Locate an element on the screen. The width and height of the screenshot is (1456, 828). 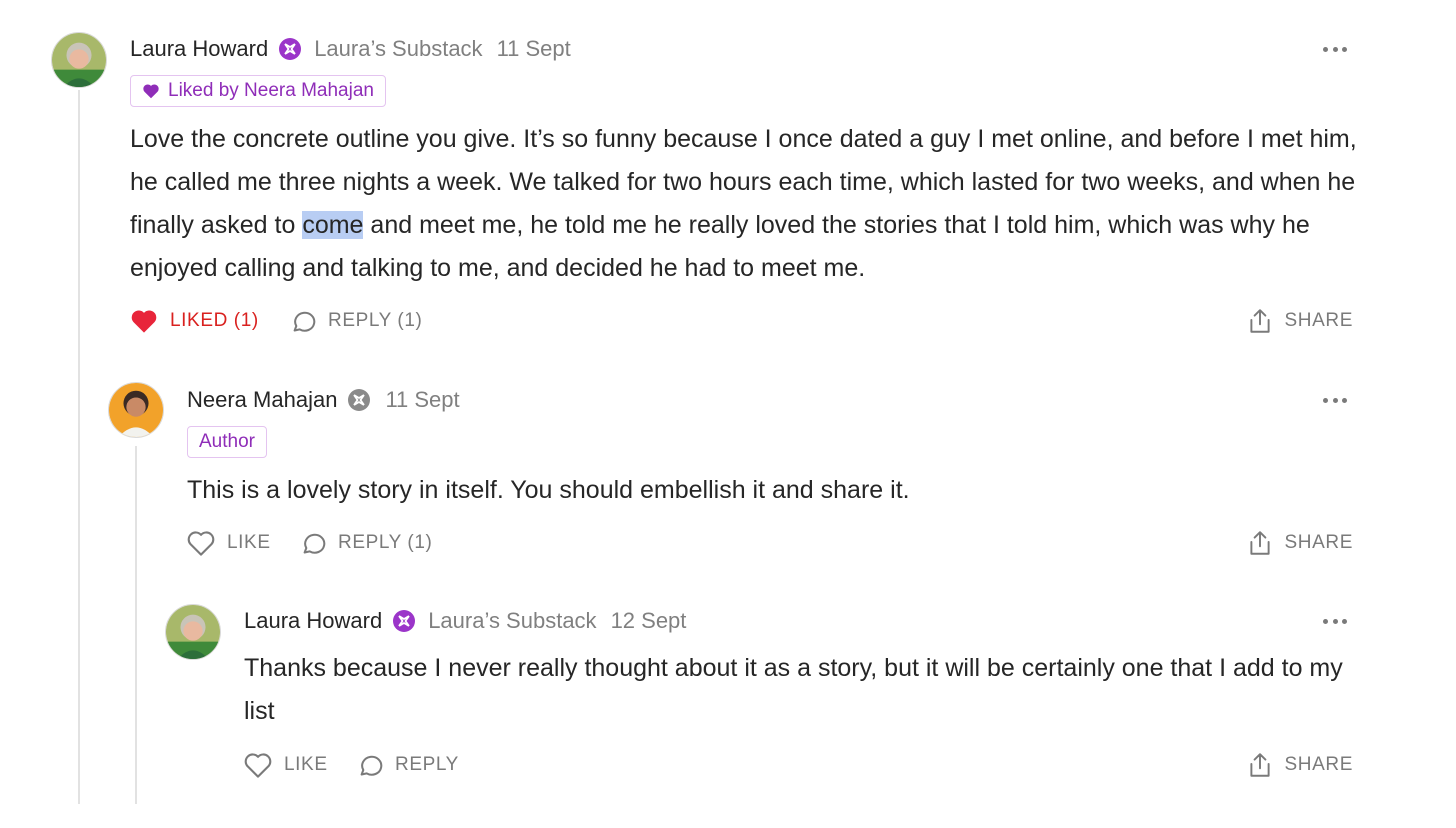
author-name: Neera Mahajan is located at coordinates (262, 400).